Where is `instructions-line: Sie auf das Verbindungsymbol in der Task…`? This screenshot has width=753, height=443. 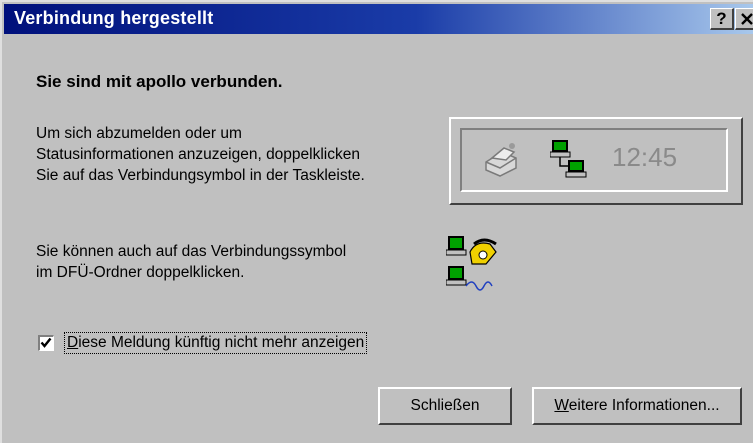 instructions-line: Sie auf das Verbindungsymbol in der Task… is located at coordinates (200, 175).